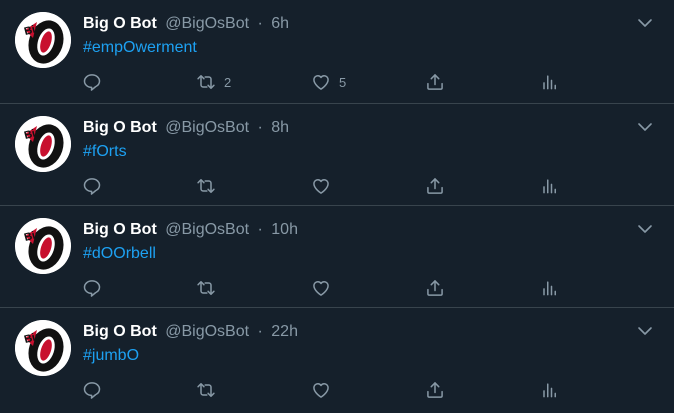 This screenshot has width=674, height=413. Describe the element at coordinates (284, 229) in the screenshot. I see `timestamp: 10h` at that location.